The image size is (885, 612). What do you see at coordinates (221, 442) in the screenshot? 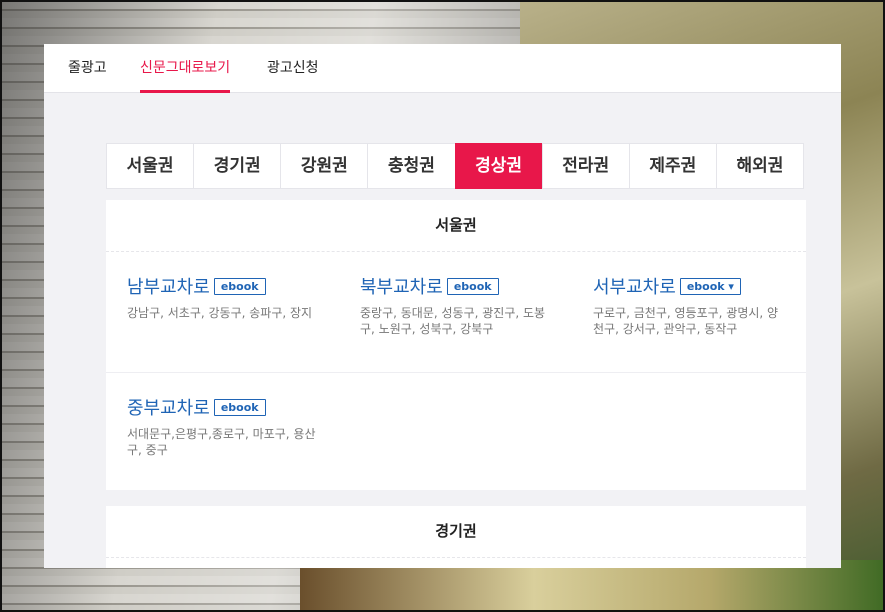
I see `area-list: 서대문구,은평구,종로구, 마포구, 용산구, 중구` at bounding box center [221, 442].